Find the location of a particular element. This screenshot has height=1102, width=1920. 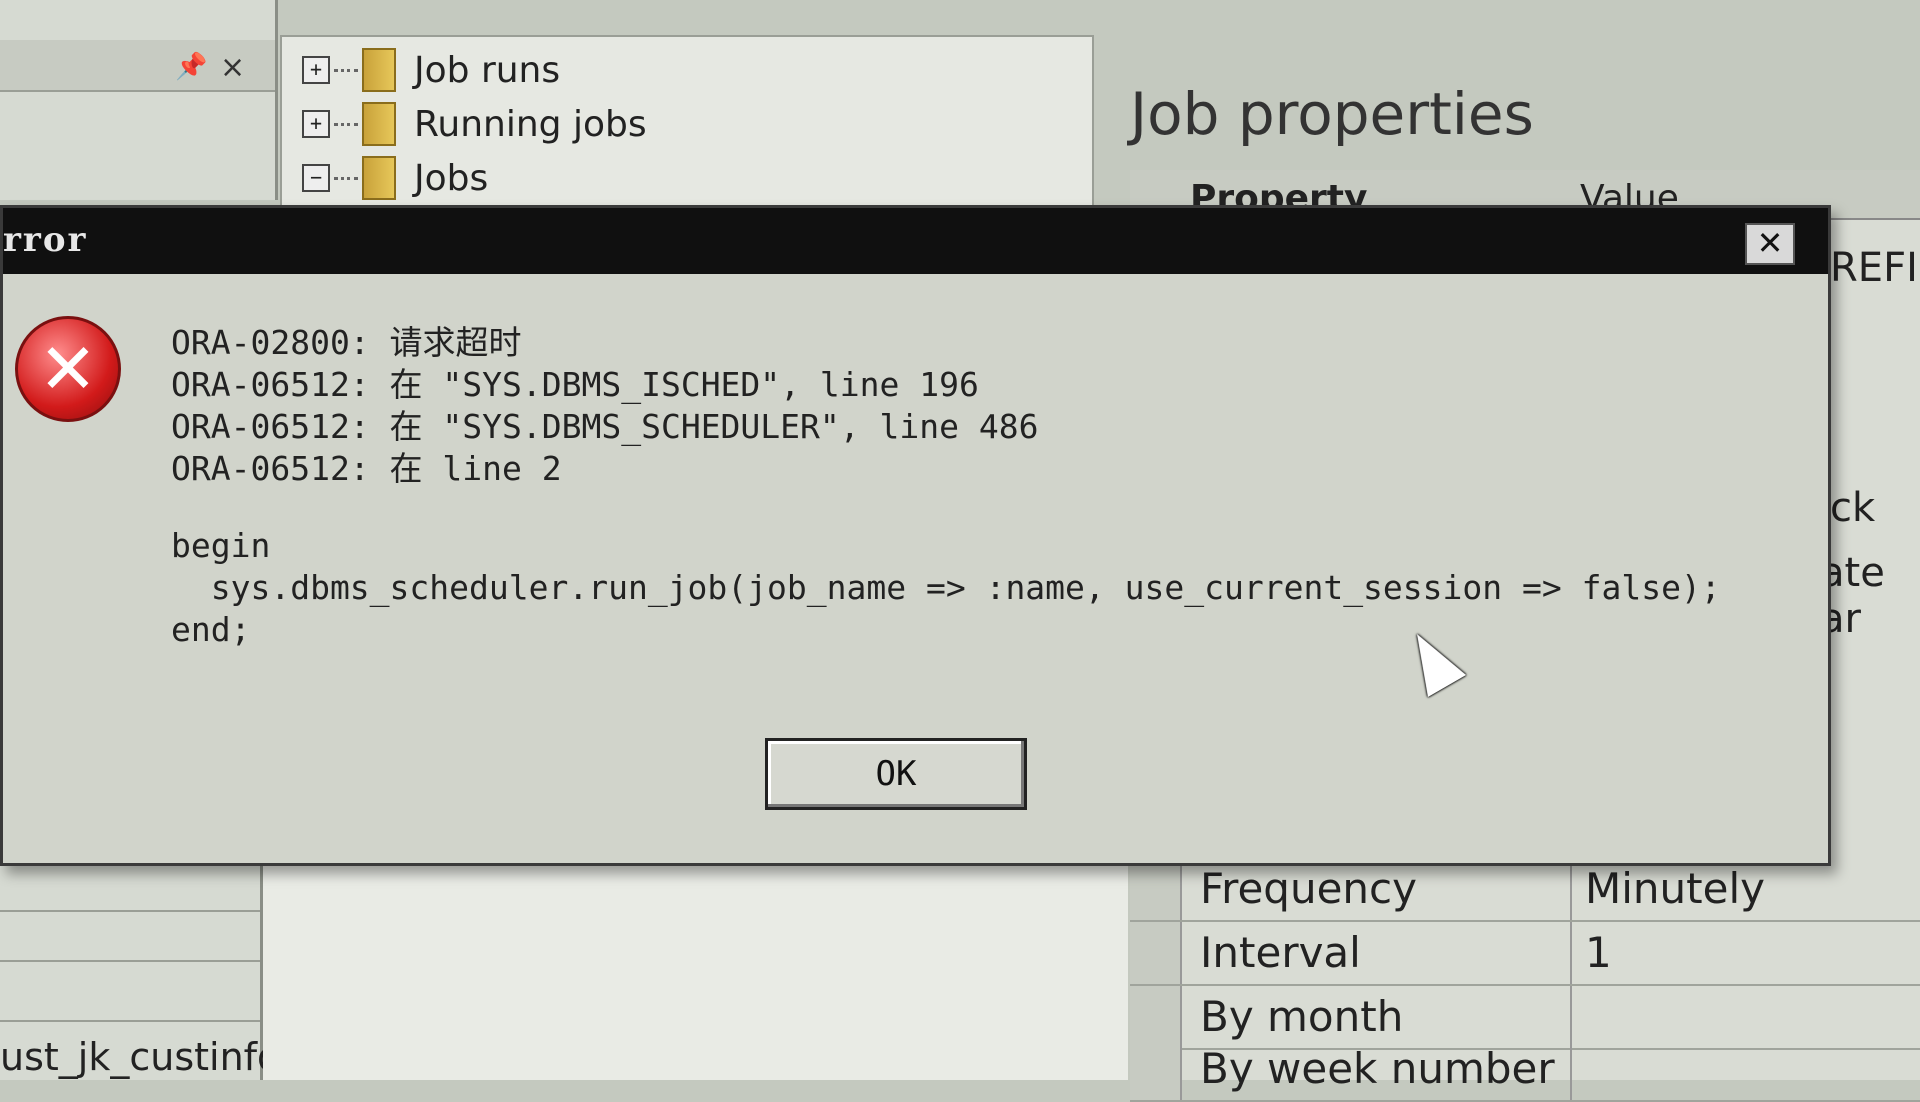

tree-item-running-jobs: + Running jobs is located at coordinates (474, 124).